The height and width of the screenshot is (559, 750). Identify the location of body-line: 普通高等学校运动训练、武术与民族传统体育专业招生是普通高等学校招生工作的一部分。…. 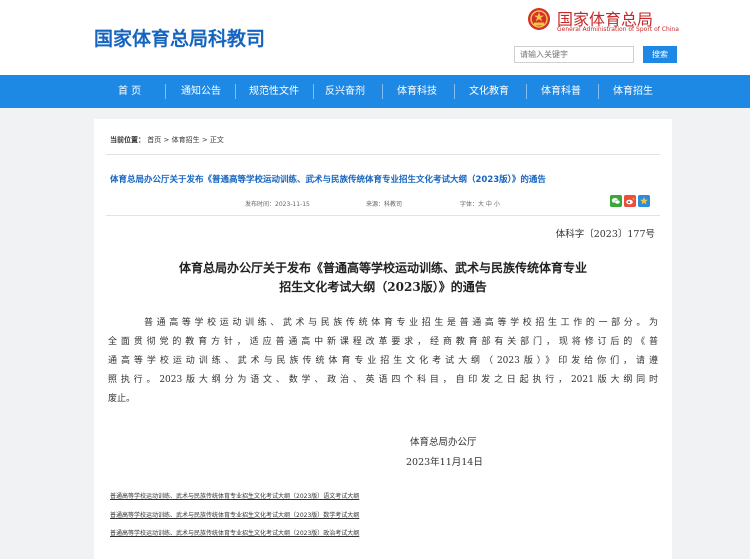
(401, 323).